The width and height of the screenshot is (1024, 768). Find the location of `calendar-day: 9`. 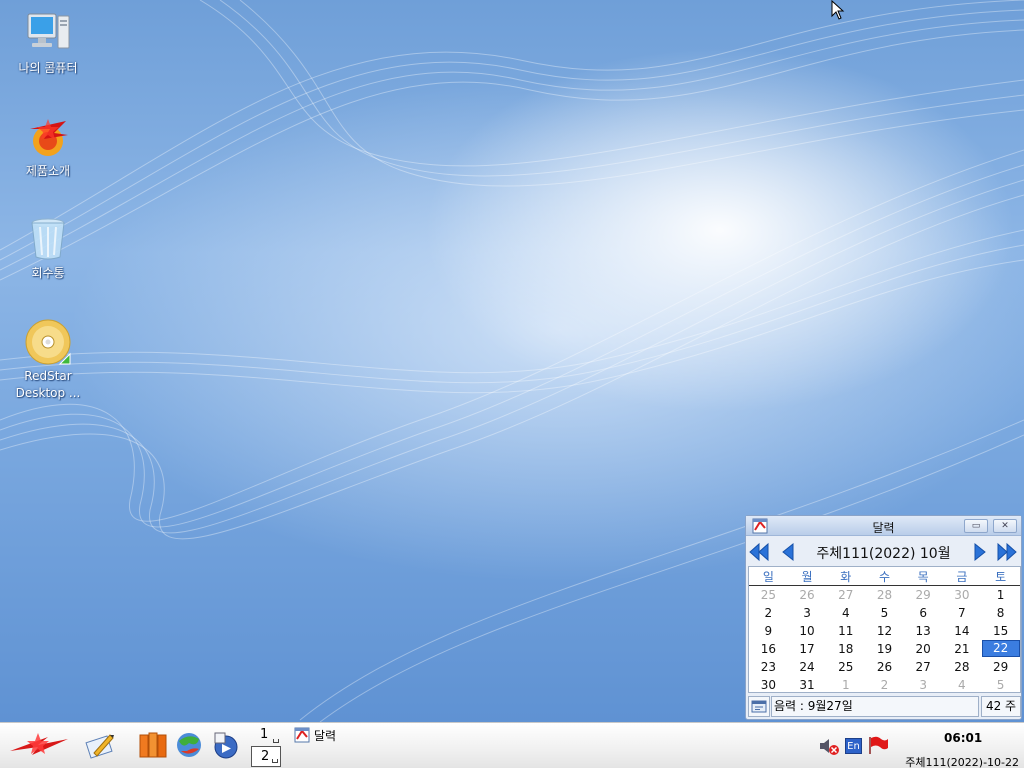

calendar-day: 9 is located at coordinates (768, 631).